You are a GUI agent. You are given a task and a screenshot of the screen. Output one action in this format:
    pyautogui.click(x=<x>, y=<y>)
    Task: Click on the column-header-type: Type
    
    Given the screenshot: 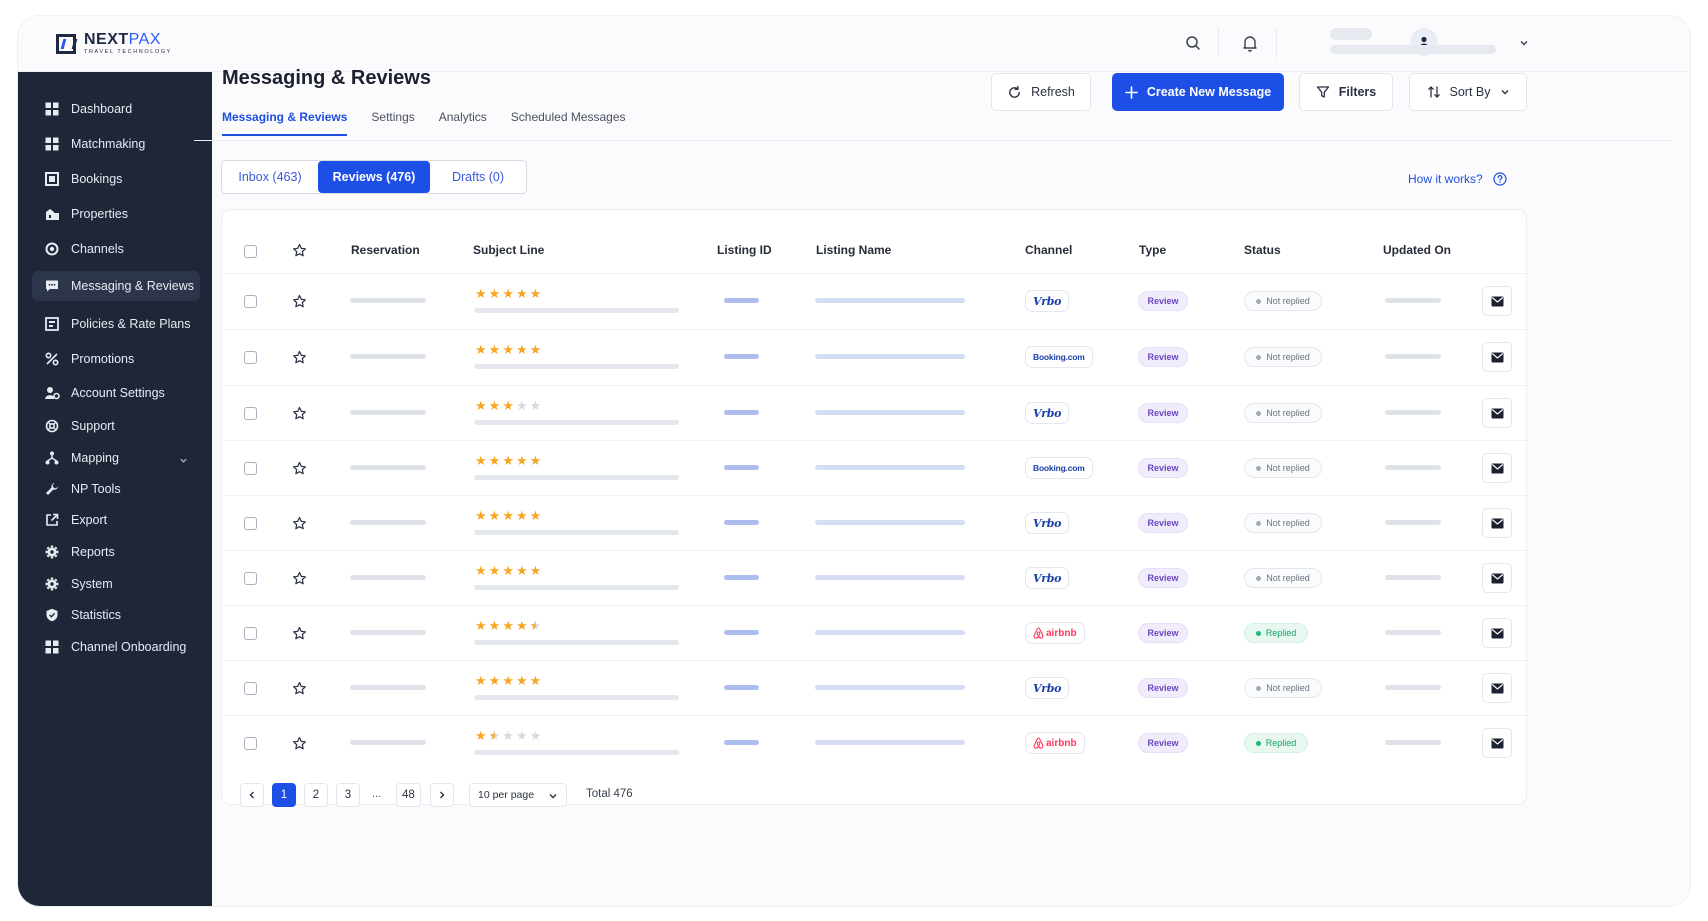 What is the action you would take?
    pyautogui.click(x=1152, y=250)
    